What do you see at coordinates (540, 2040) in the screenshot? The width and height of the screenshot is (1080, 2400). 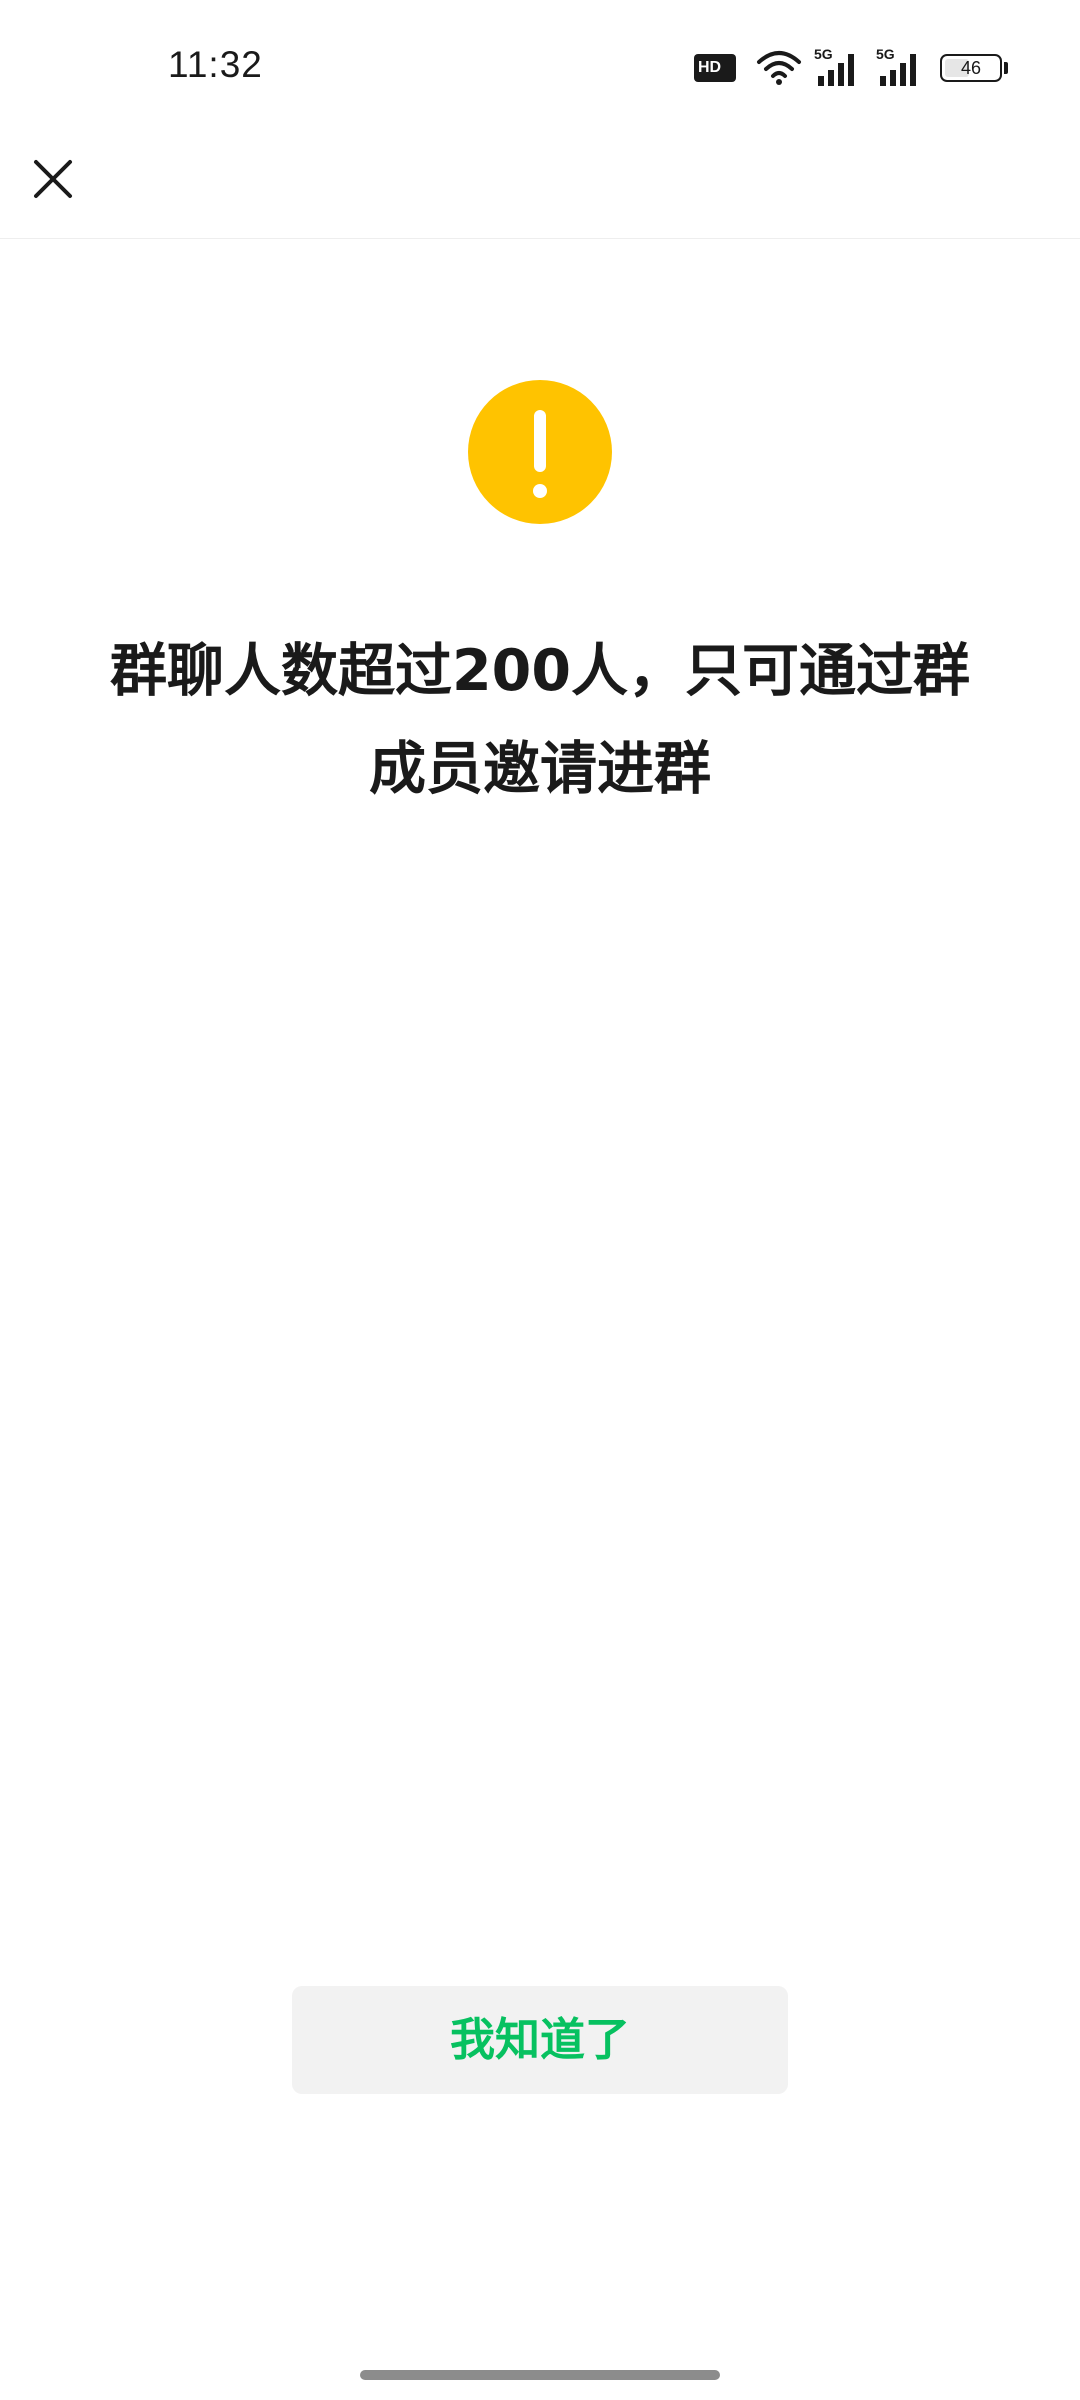 I see `confirm-button: 我知道了` at bounding box center [540, 2040].